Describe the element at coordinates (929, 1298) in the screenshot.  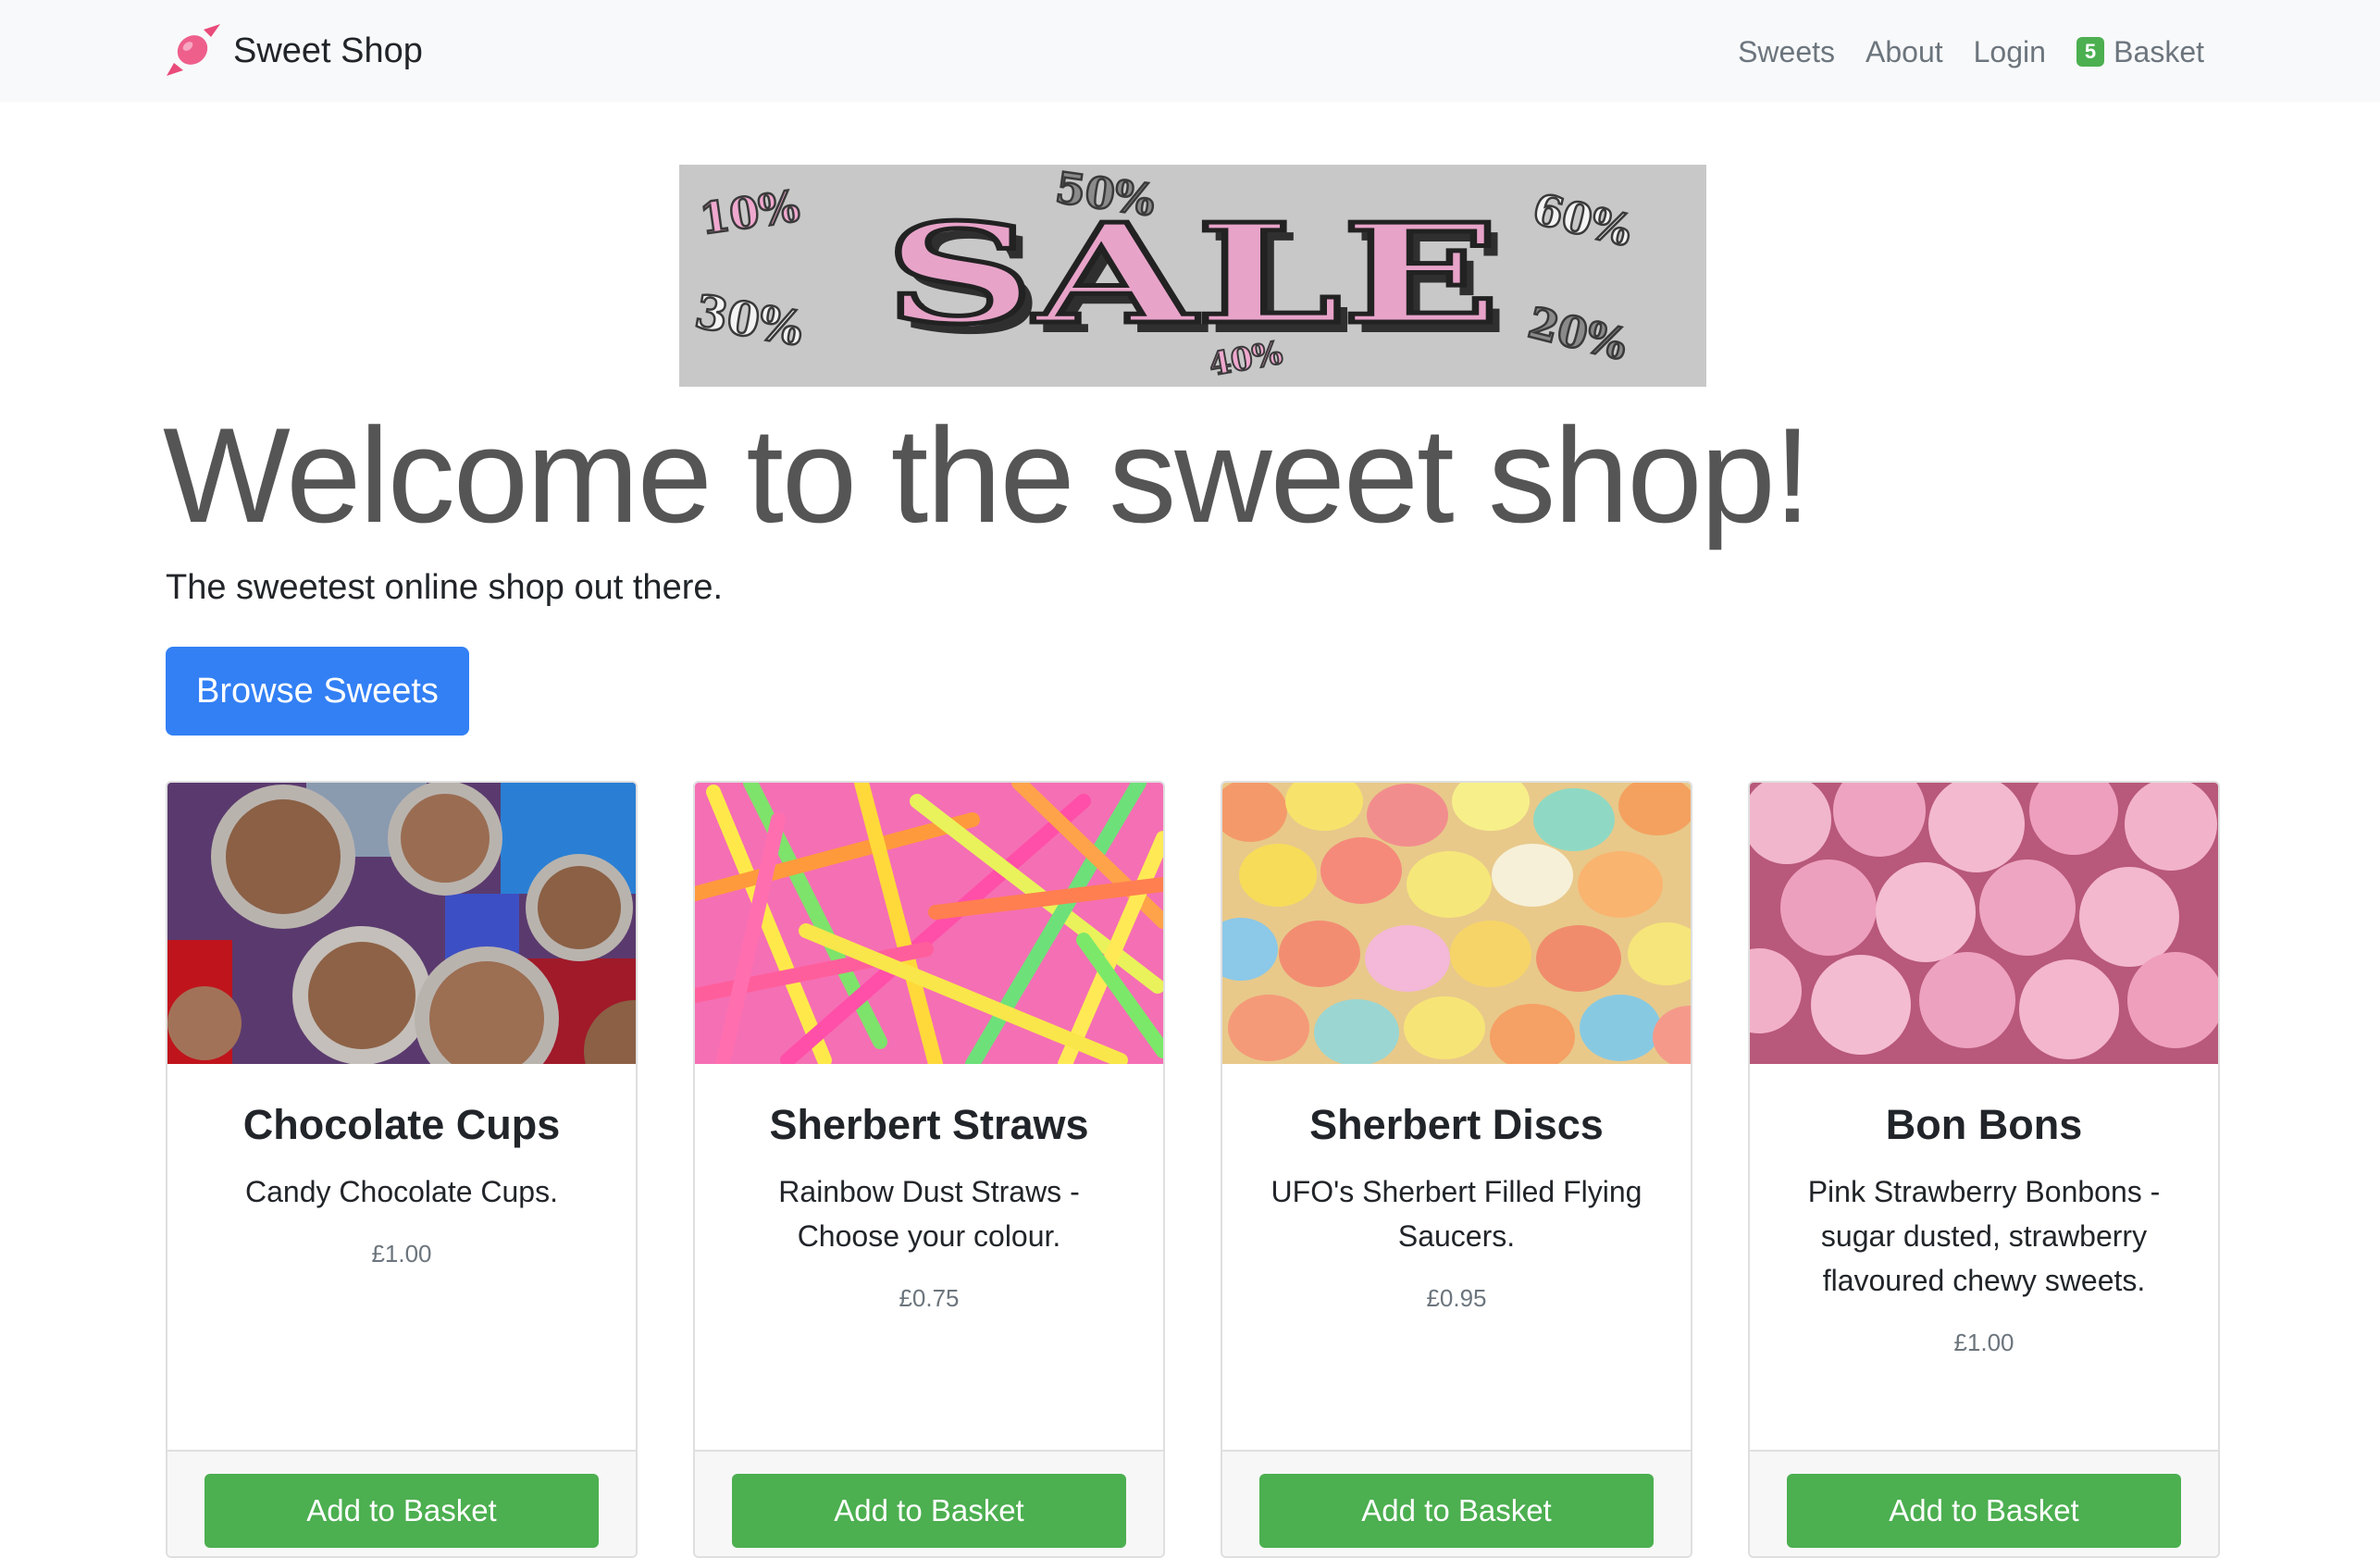
I see `product-price: £0.75` at that location.